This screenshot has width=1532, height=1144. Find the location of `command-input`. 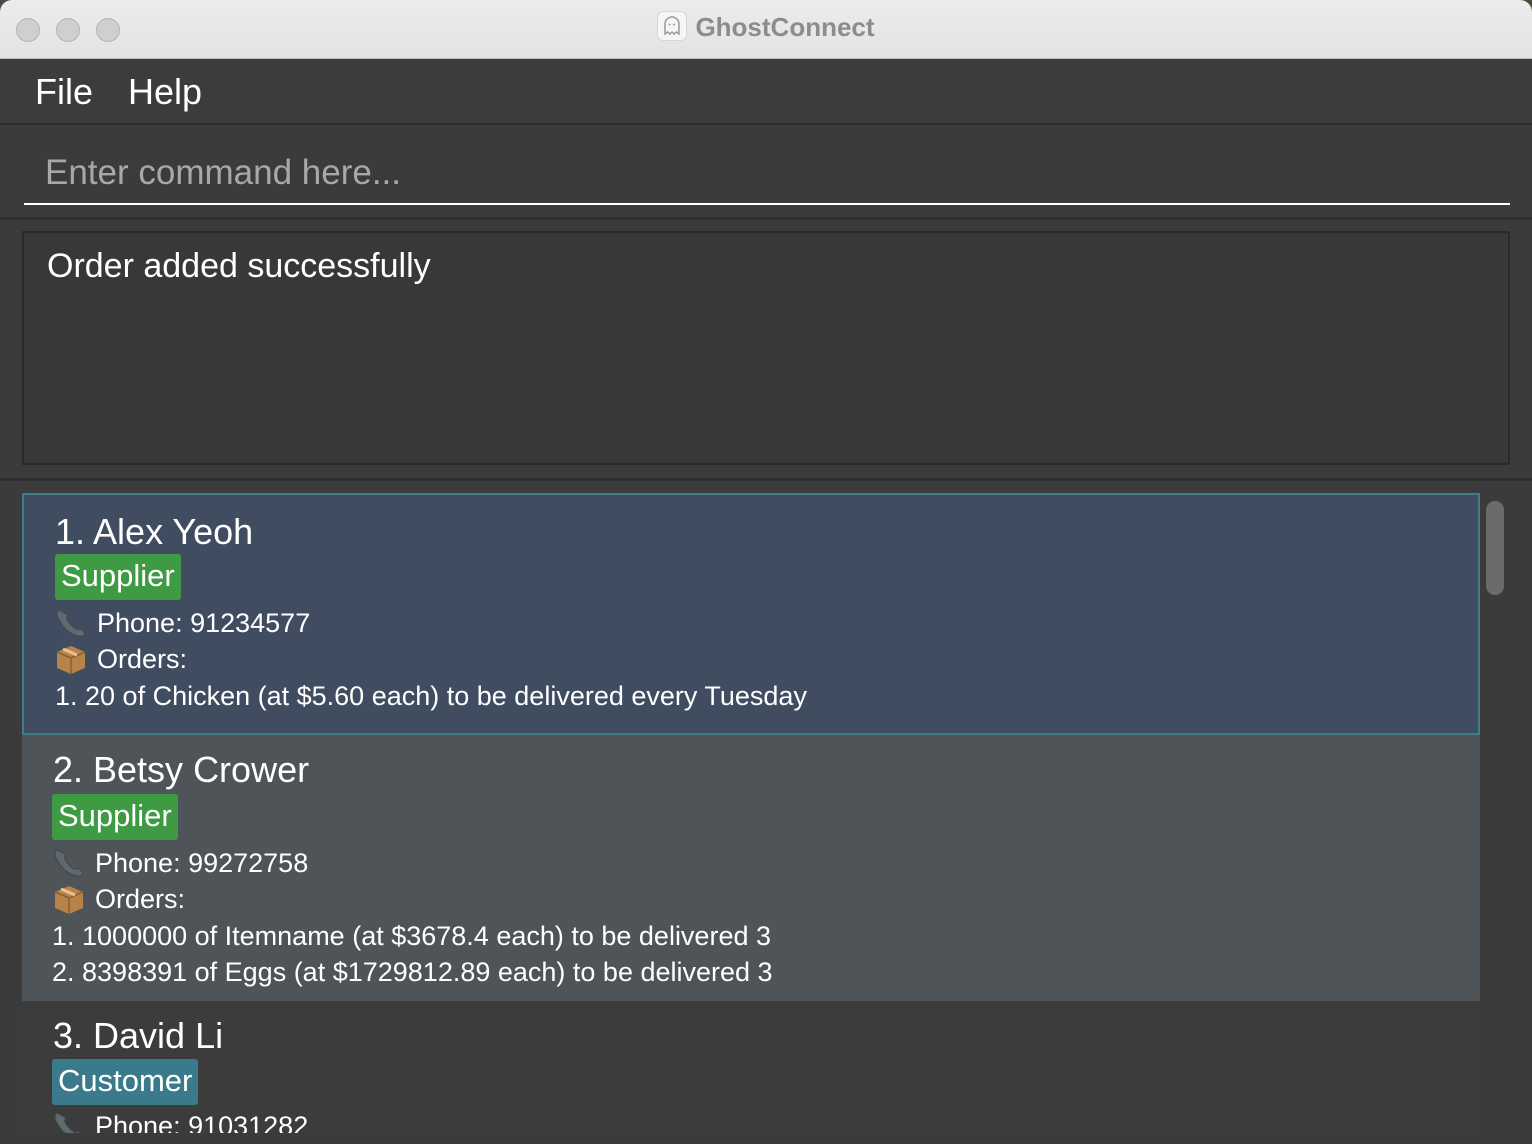

command-input is located at coordinates (767, 174).